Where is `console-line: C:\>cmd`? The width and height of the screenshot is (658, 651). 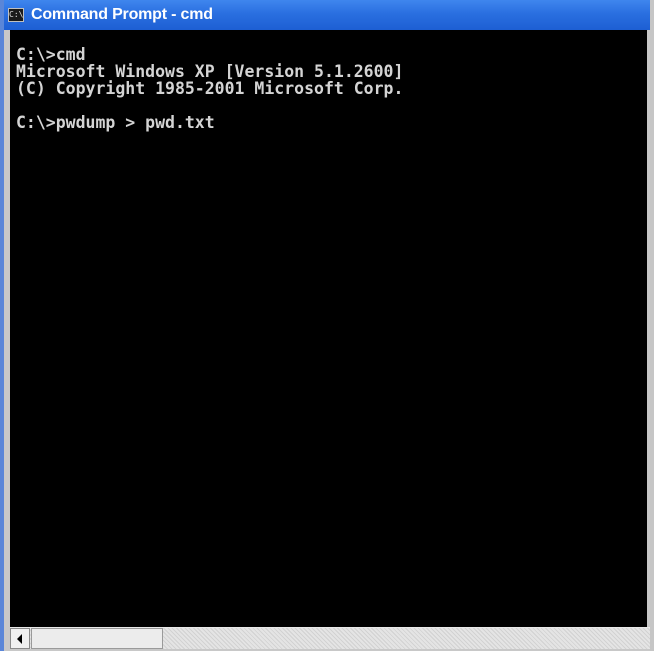 console-line: C:\>cmd is located at coordinates (51, 54).